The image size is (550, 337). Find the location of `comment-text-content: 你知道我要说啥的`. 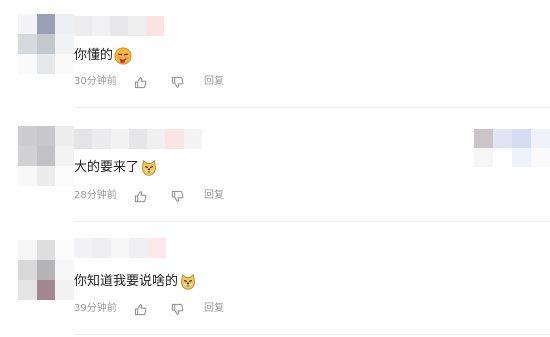

comment-text-content: 你知道我要说啥的 is located at coordinates (126, 281).